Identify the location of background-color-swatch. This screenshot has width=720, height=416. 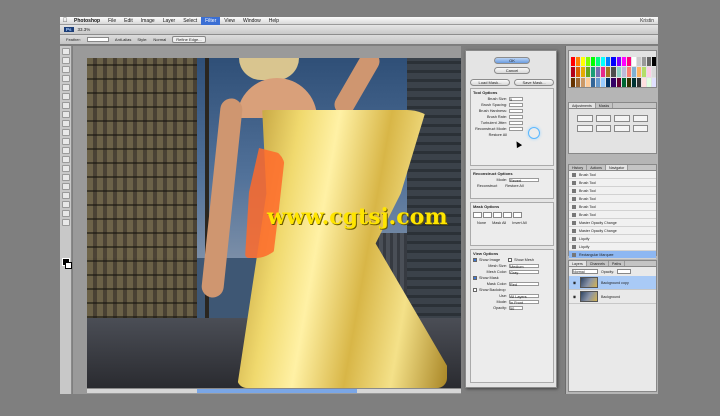
(68, 265).